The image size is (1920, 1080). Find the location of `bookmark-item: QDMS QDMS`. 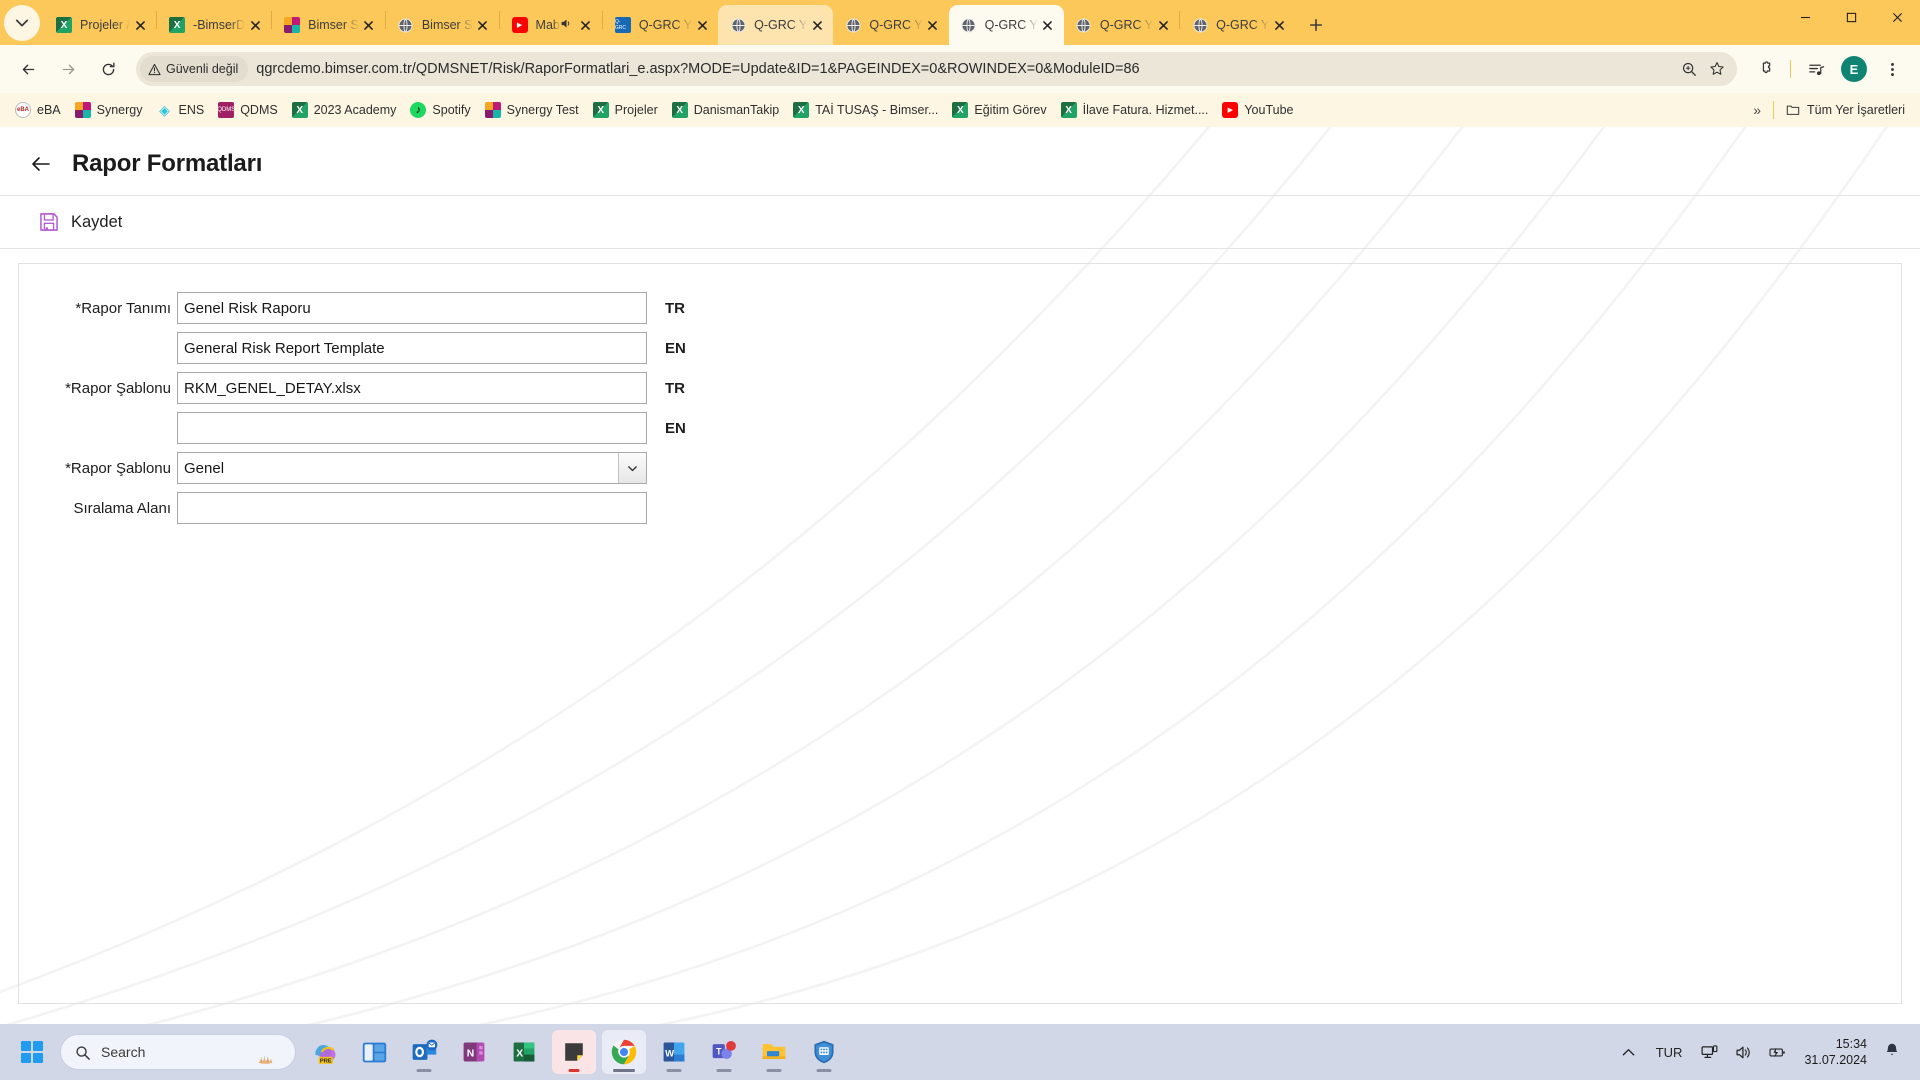

bookmark-item: QDMS QDMS is located at coordinates (248, 110).